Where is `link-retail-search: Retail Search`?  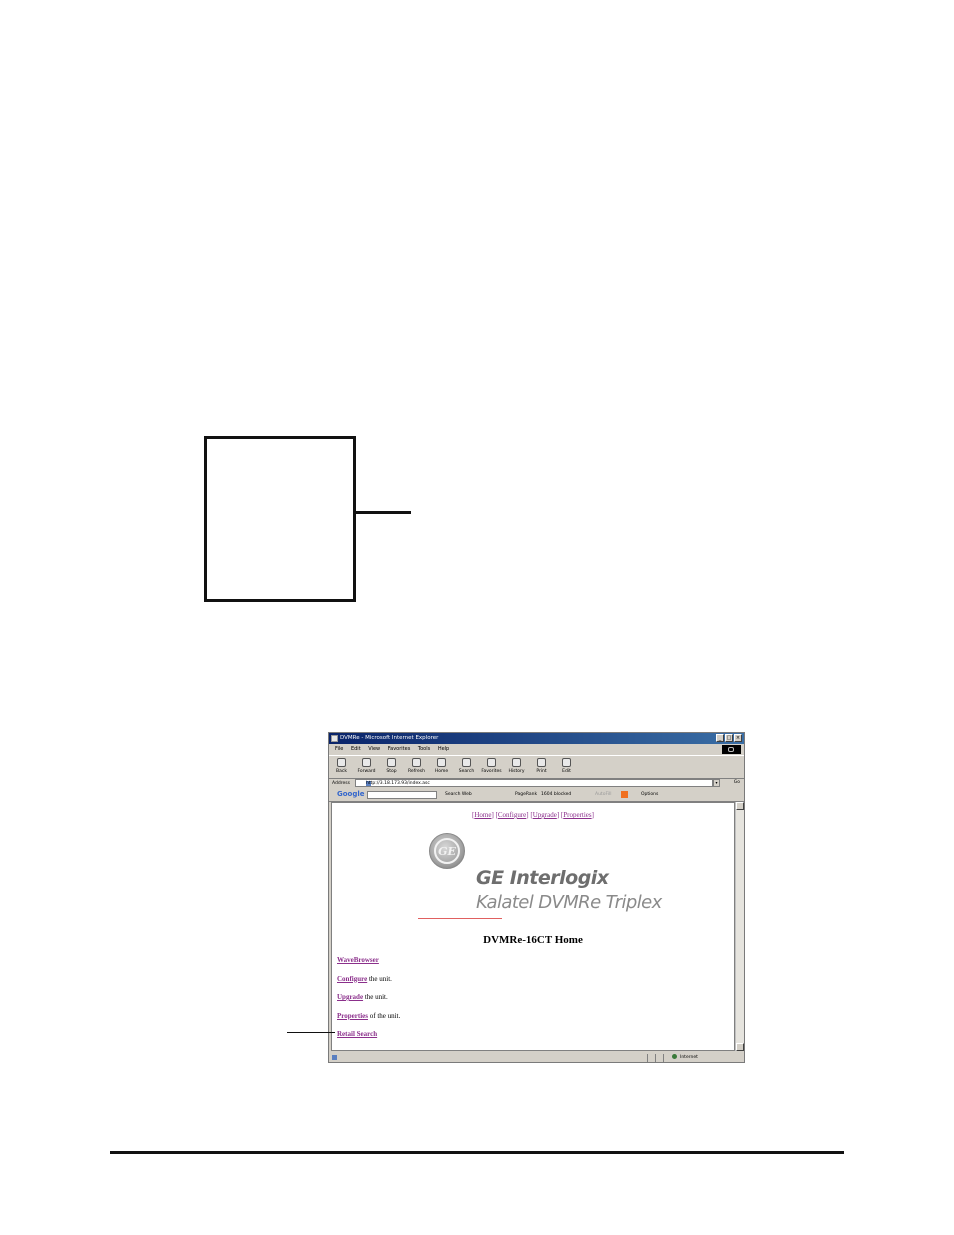
link-retail-search: Retail Search is located at coordinates (357, 1034).